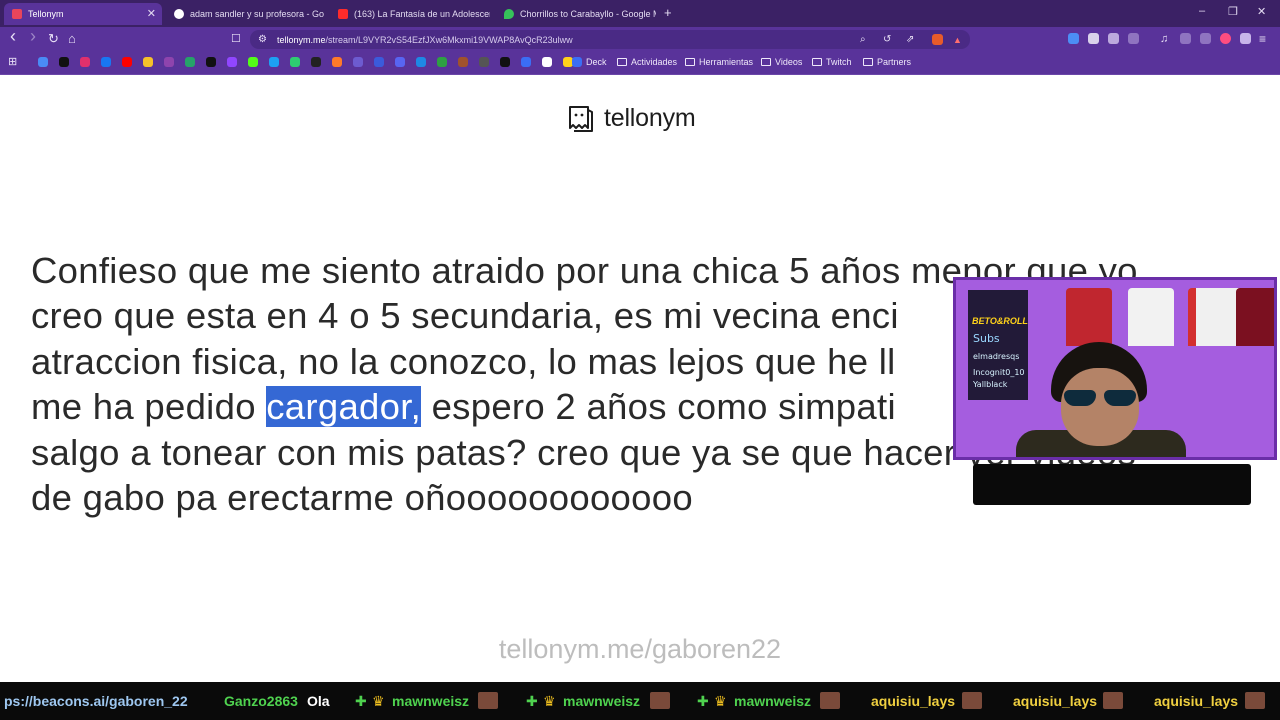  What do you see at coordinates (422, 14) in the screenshot?
I see `tab-label: (163) La Fantasía de un Adolescente` at bounding box center [422, 14].